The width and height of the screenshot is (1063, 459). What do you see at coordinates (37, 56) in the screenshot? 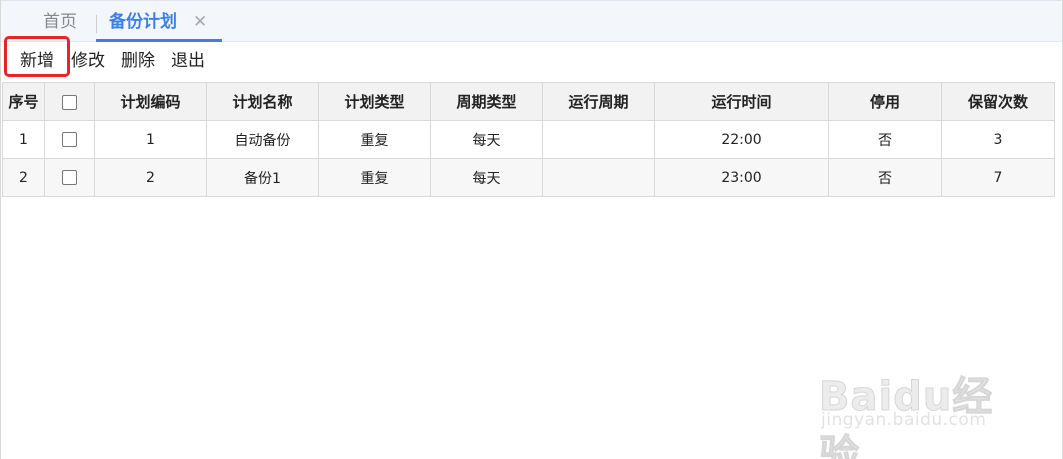
I see `highlight-box` at bounding box center [37, 56].